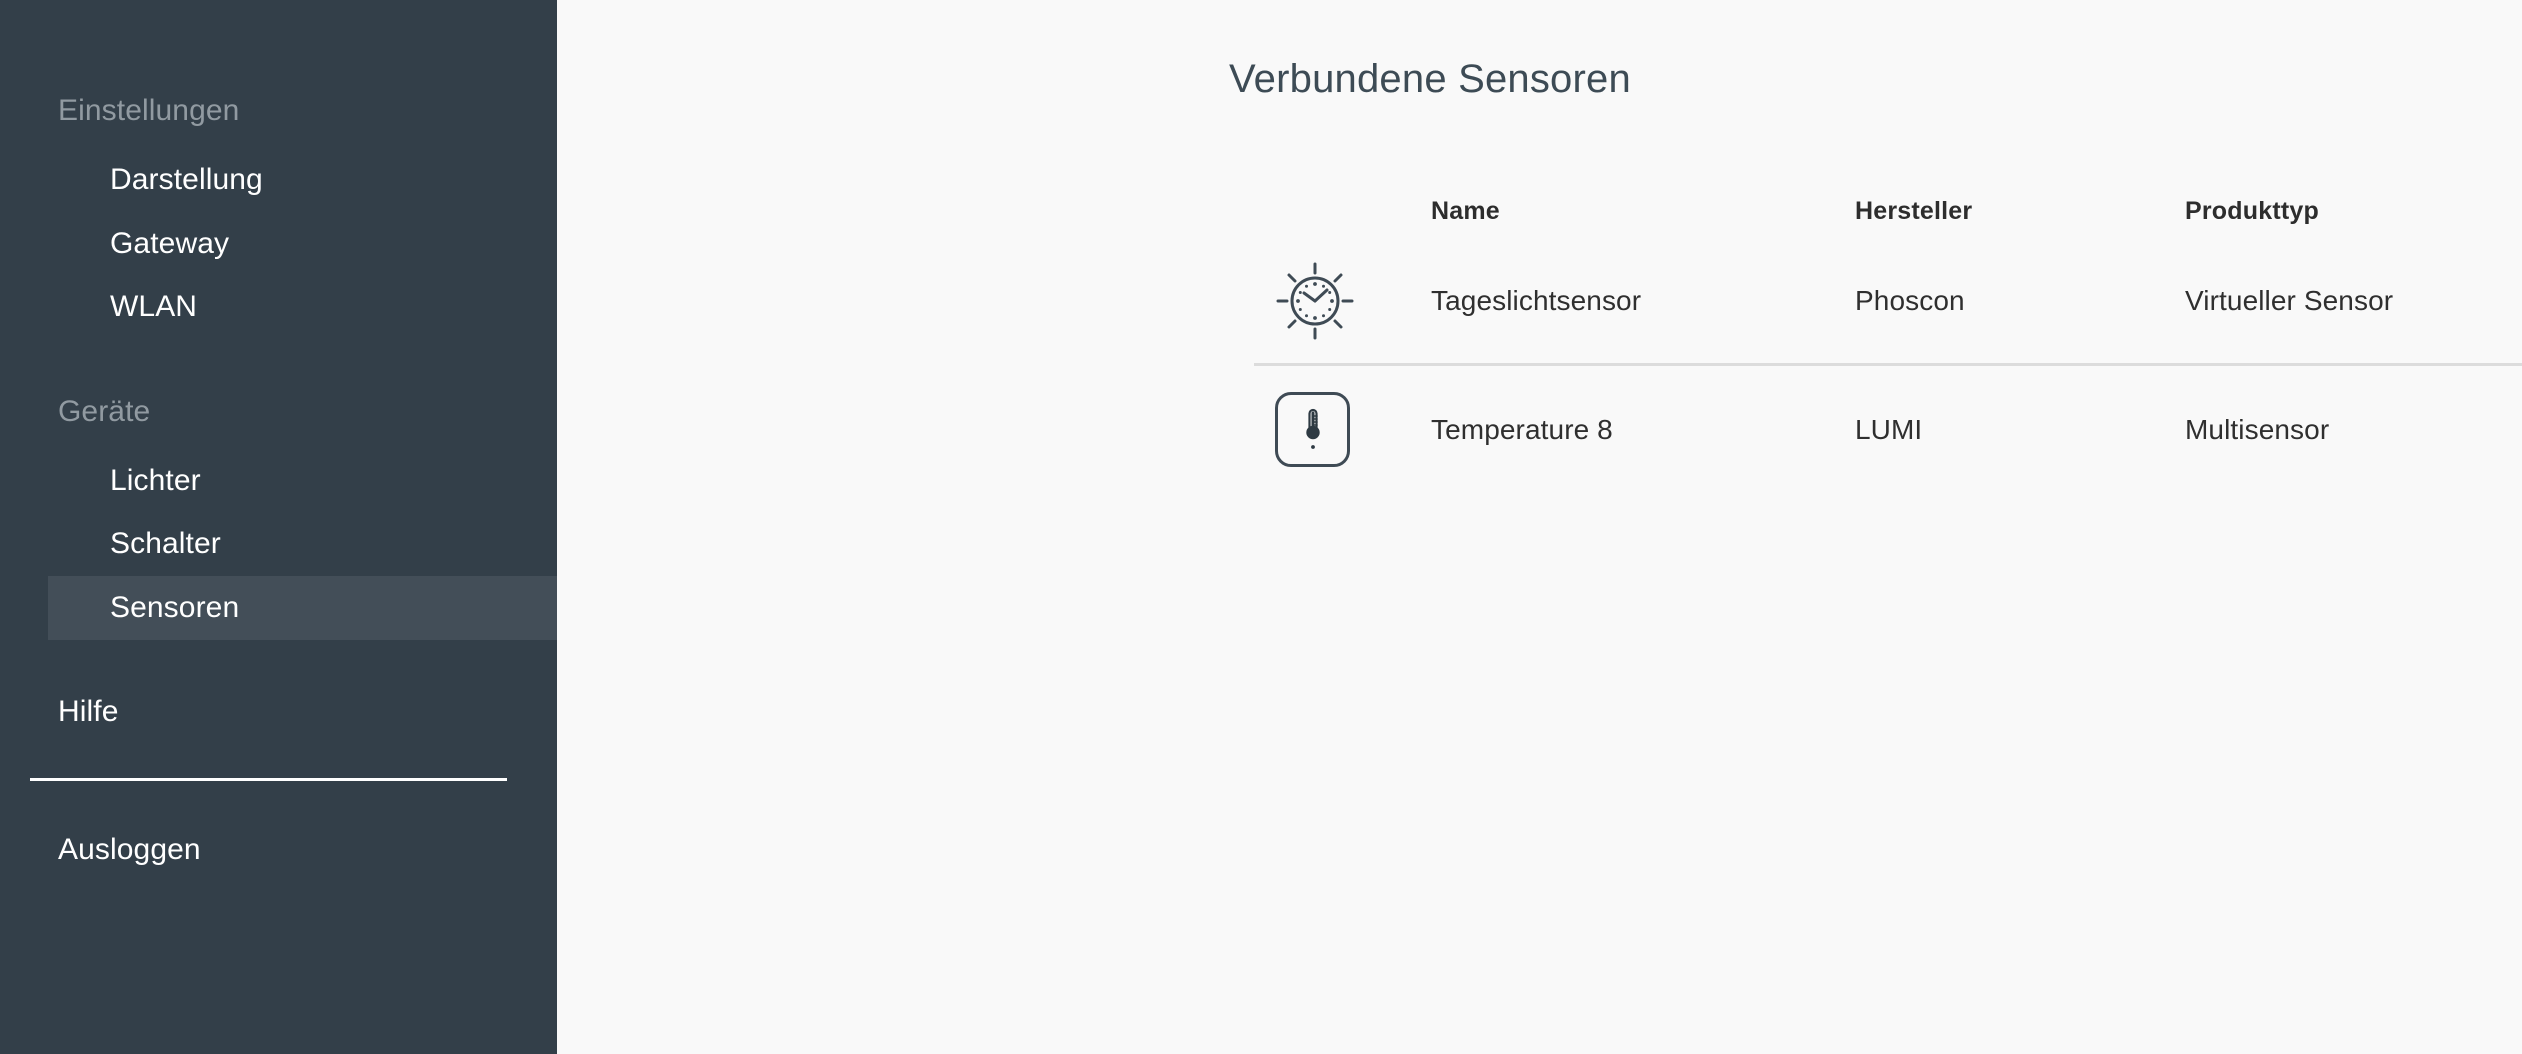 The height and width of the screenshot is (1054, 2522). Describe the element at coordinates (170, 243) in the screenshot. I see `sidebar-item-label: Gateway` at that location.